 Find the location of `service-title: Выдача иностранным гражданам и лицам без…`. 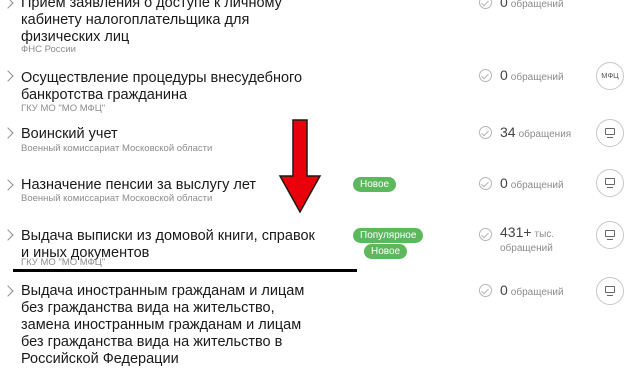

service-title: Выдача иностранным гражданам и лицам без… is located at coordinates (181, 325).